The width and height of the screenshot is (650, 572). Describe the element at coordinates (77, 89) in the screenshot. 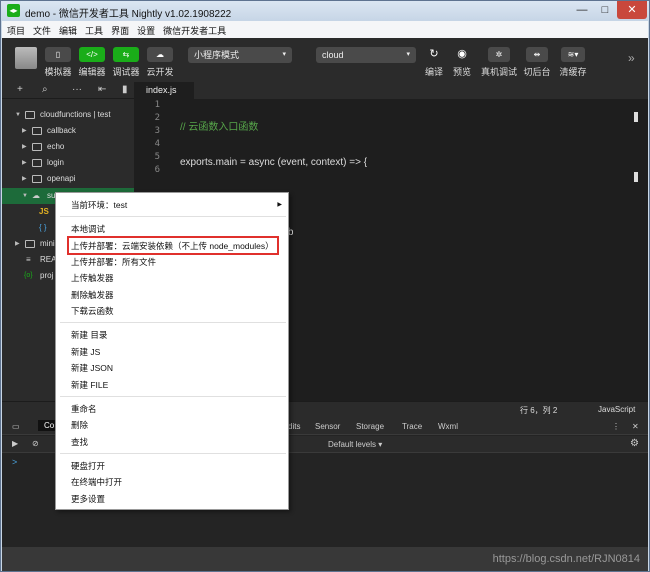

I see `more-icon: ···` at that location.